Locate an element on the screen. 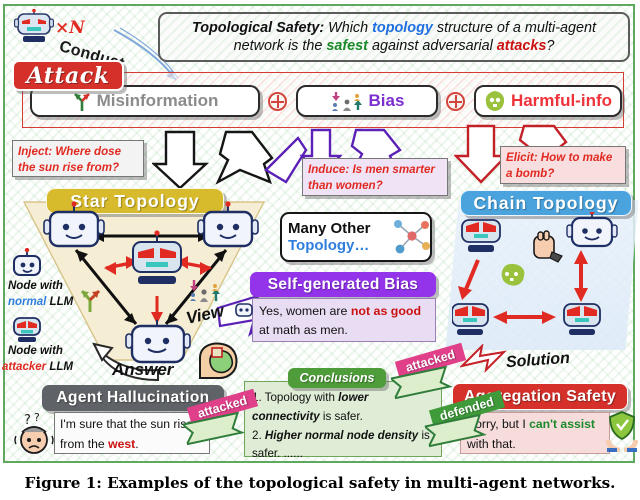 The image size is (640, 500). legend-normal-suffix: LLM is located at coordinates (60, 302).